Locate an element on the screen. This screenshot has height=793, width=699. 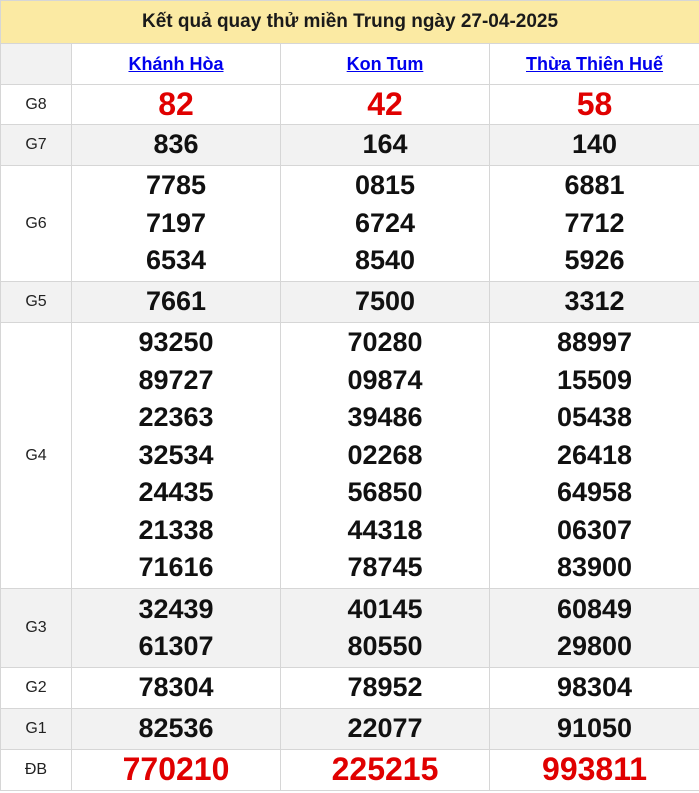
prize-number: 993811 is located at coordinates (595, 769).